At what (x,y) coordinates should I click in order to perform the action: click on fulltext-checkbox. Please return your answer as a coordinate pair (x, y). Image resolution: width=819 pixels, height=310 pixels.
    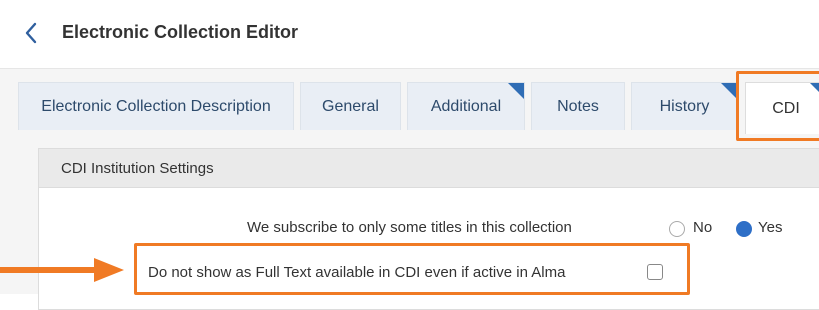
    Looking at the image, I should click on (655, 272).